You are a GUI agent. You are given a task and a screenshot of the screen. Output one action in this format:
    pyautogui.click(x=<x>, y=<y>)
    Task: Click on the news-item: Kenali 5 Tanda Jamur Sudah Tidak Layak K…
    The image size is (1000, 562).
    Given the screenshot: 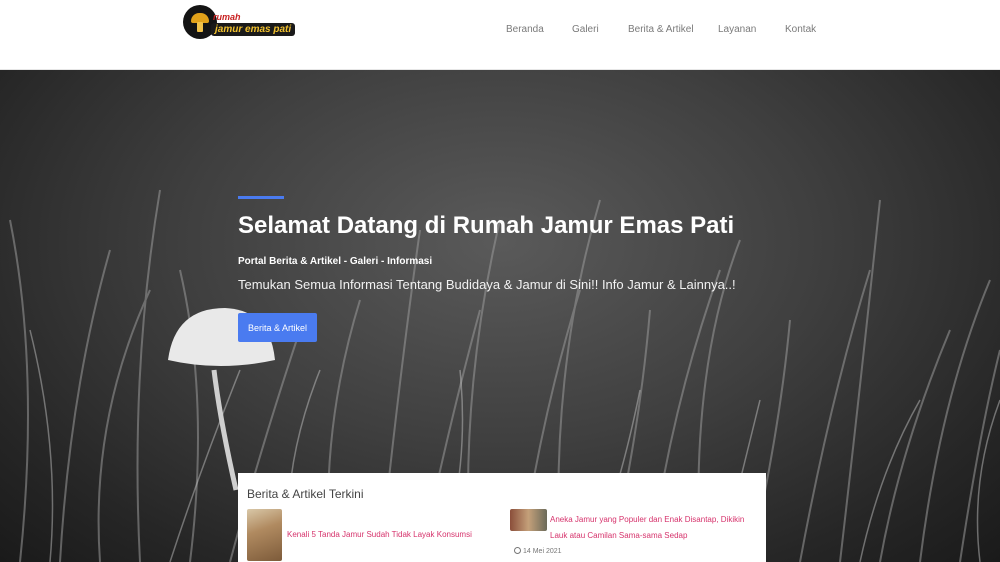 What is the action you would take?
    pyautogui.click(x=372, y=535)
    